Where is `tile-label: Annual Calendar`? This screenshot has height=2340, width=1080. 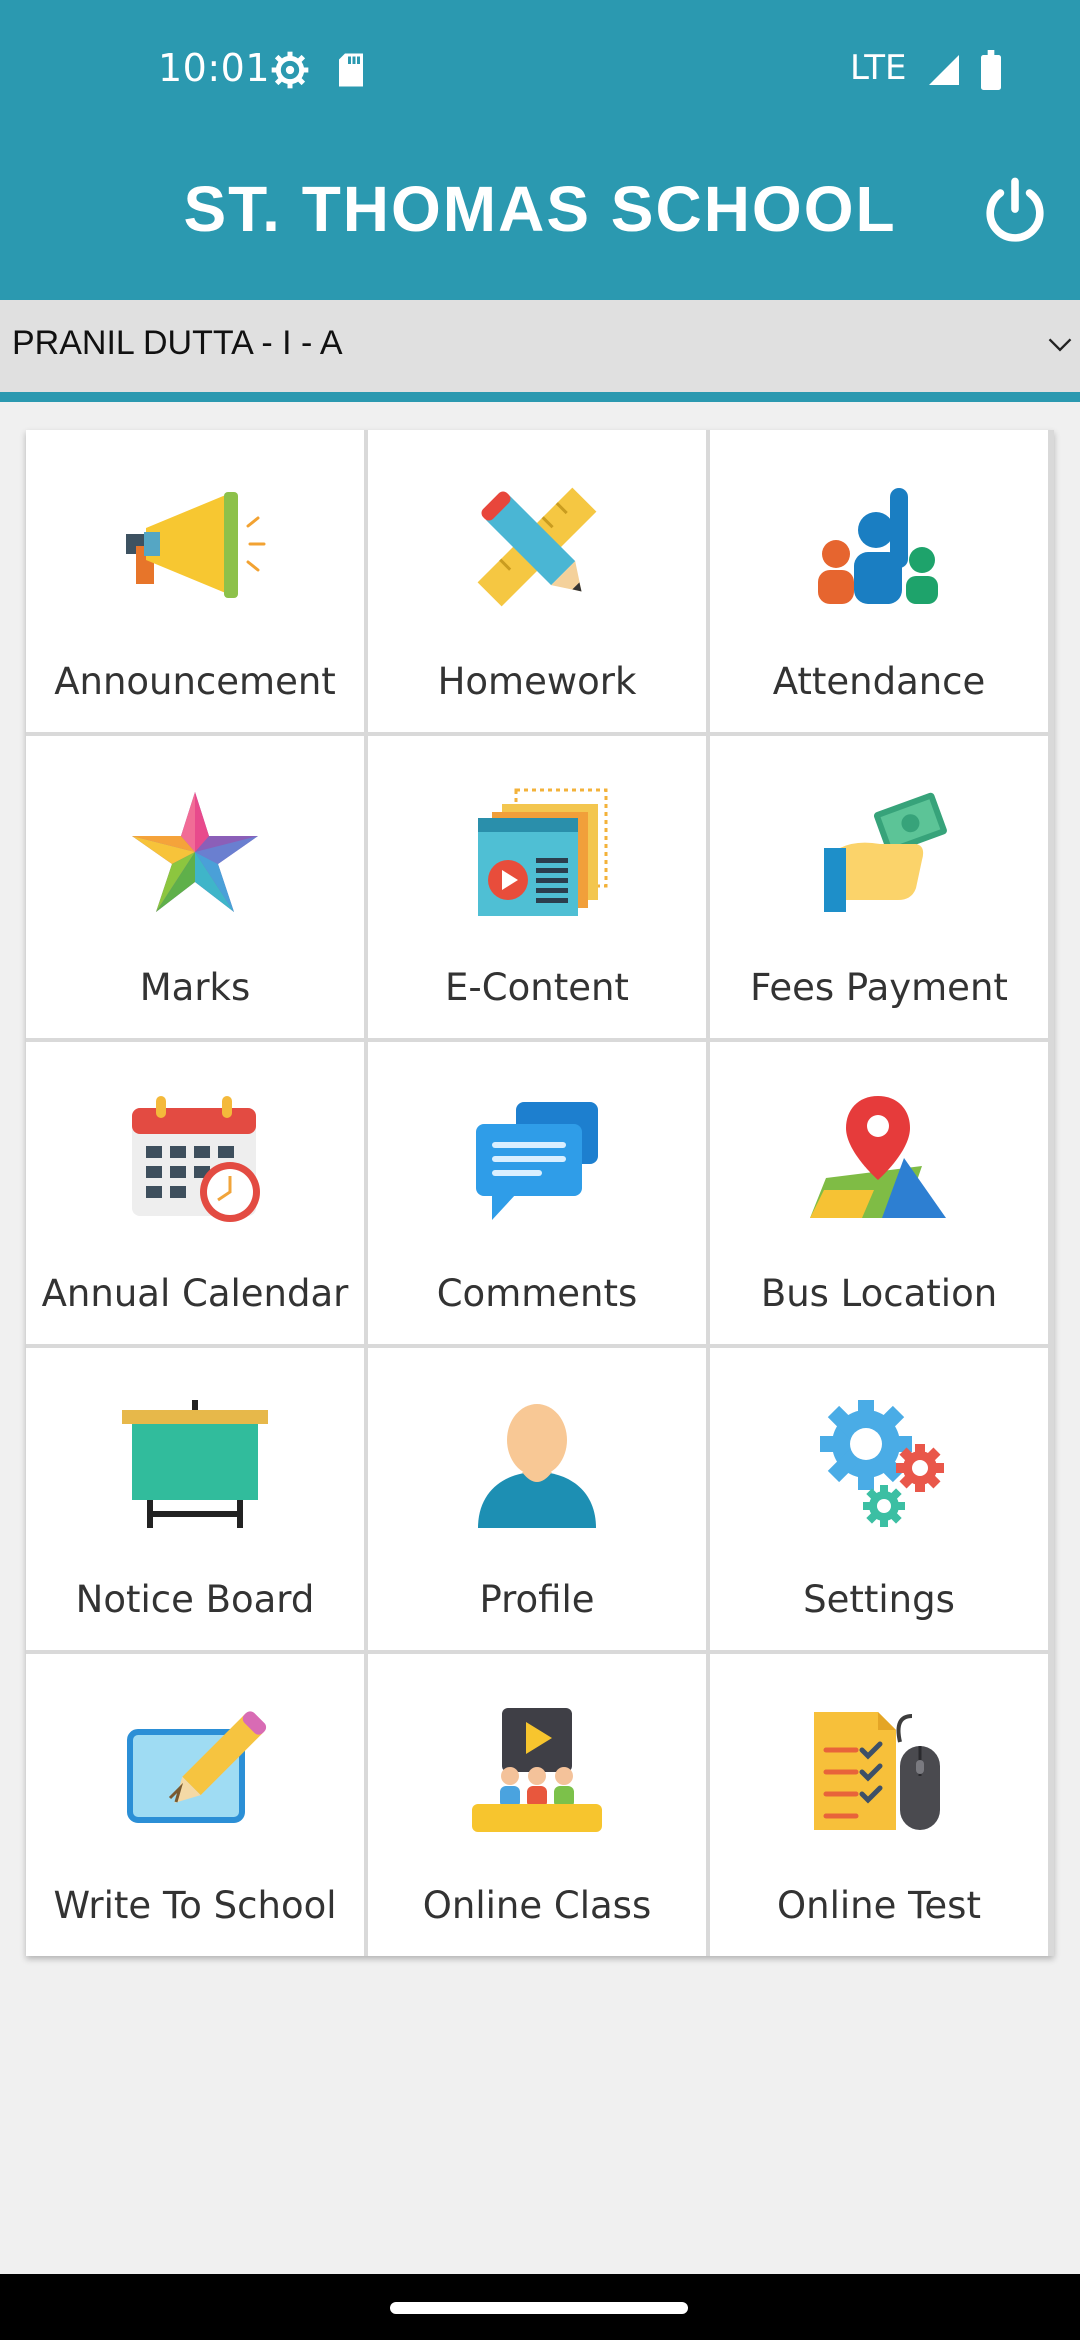 tile-label: Annual Calendar is located at coordinates (195, 1293).